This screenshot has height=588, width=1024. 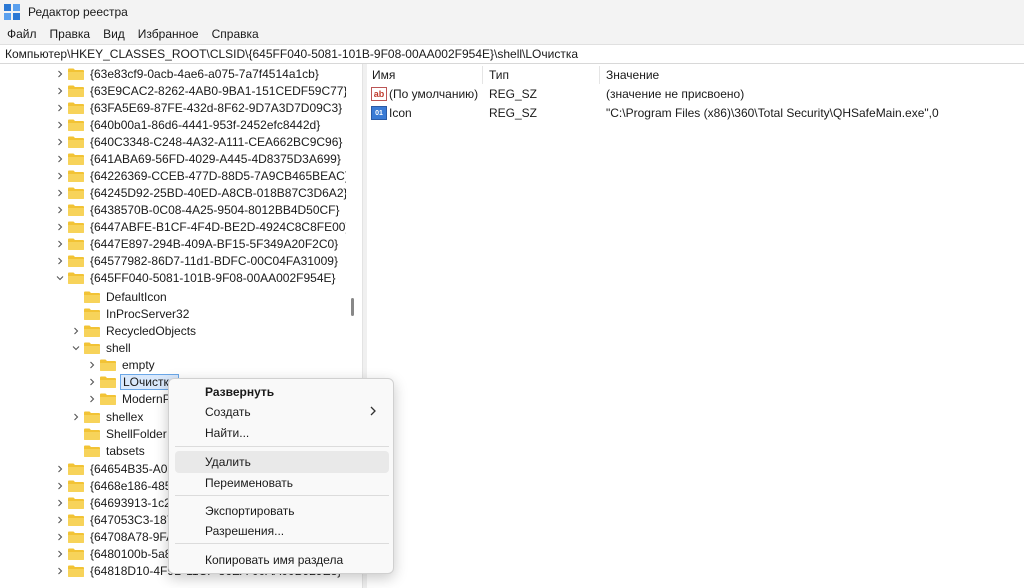 I want to click on tree-item: {645FF040-5081-101B-9F08-00AA002F954E}, so click(x=196, y=277).